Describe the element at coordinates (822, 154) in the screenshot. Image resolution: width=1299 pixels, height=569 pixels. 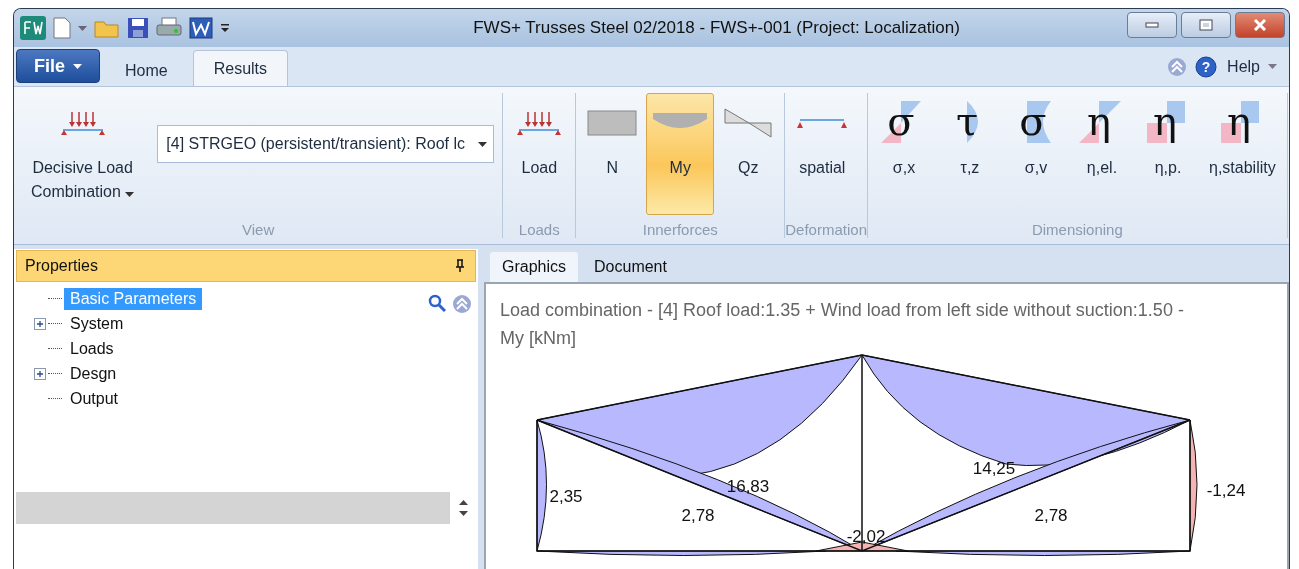
I see `ribbon-button: spatial` at that location.